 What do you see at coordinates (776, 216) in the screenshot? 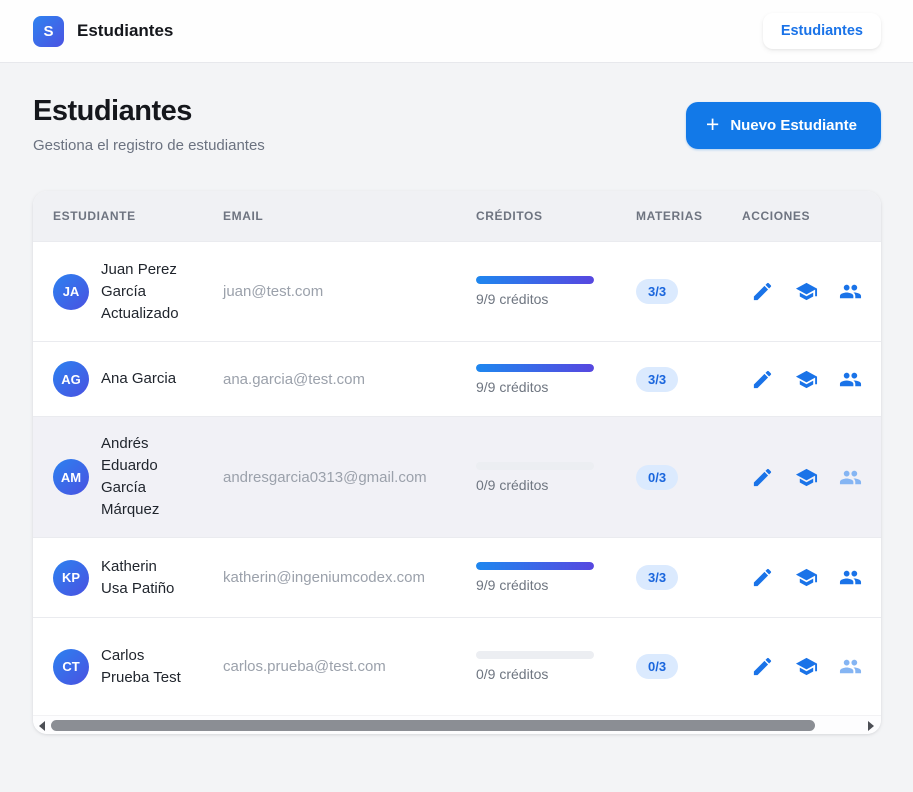
I see `column-header-actions: Acciones` at bounding box center [776, 216].